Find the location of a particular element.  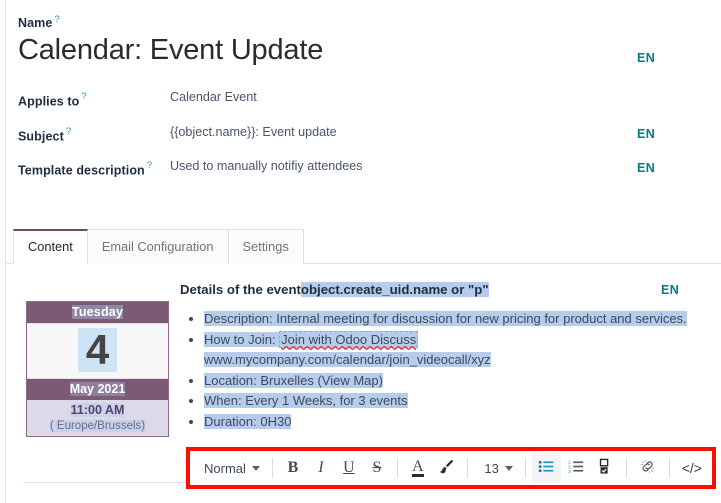

when-text: Every 1 Weeks, for 3 events is located at coordinates (326, 401).